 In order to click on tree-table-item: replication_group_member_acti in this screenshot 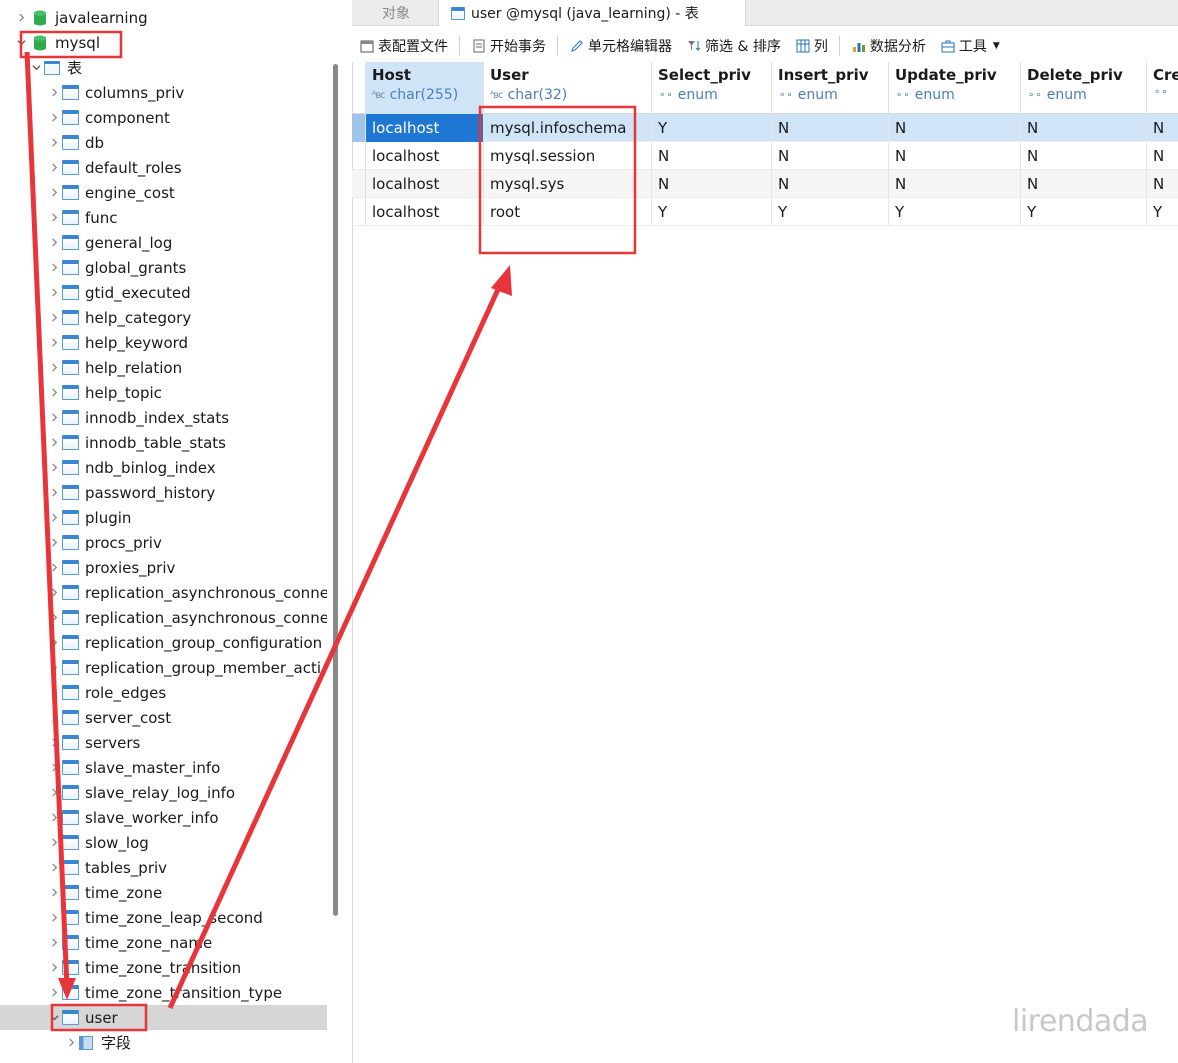, I will do `click(163, 667)`.